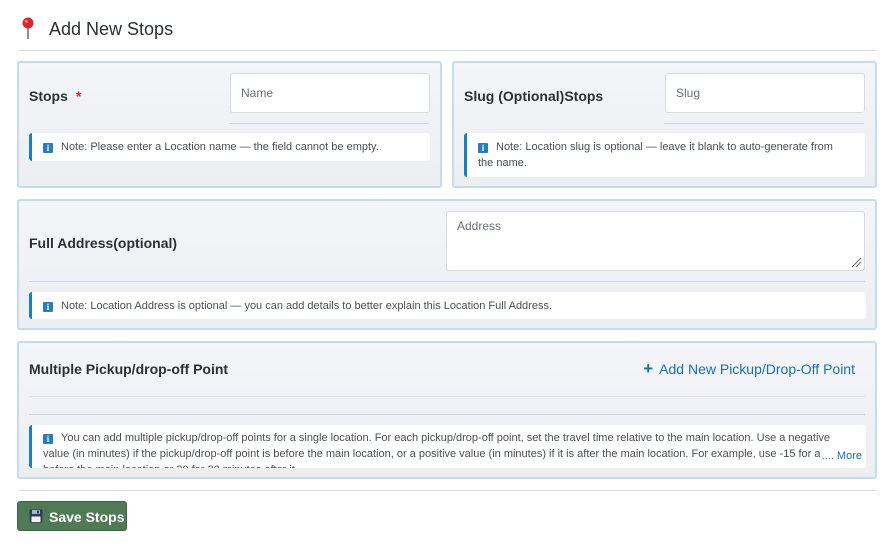 The width and height of the screenshot is (894, 545). I want to click on stops-label: Stops *, so click(55, 96).